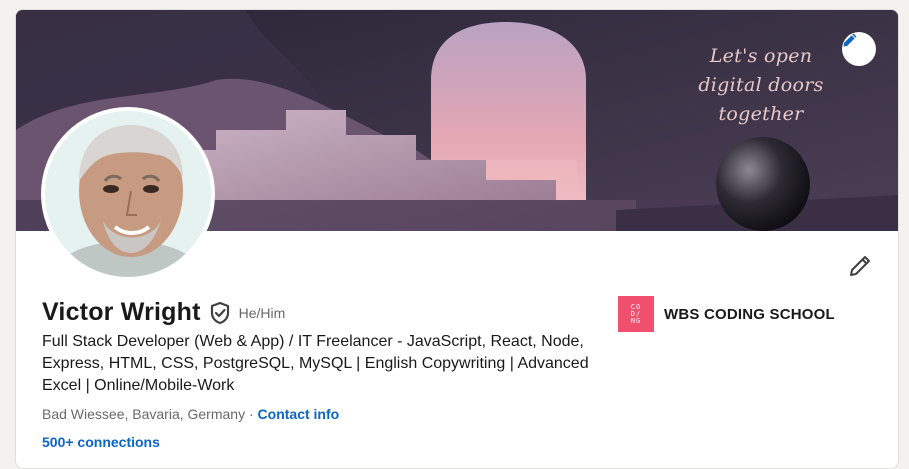 Image resolution: width=909 pixels, height=469 pixels. I want to click on name-row: Victor Wright He/Him, so click(163, 312).